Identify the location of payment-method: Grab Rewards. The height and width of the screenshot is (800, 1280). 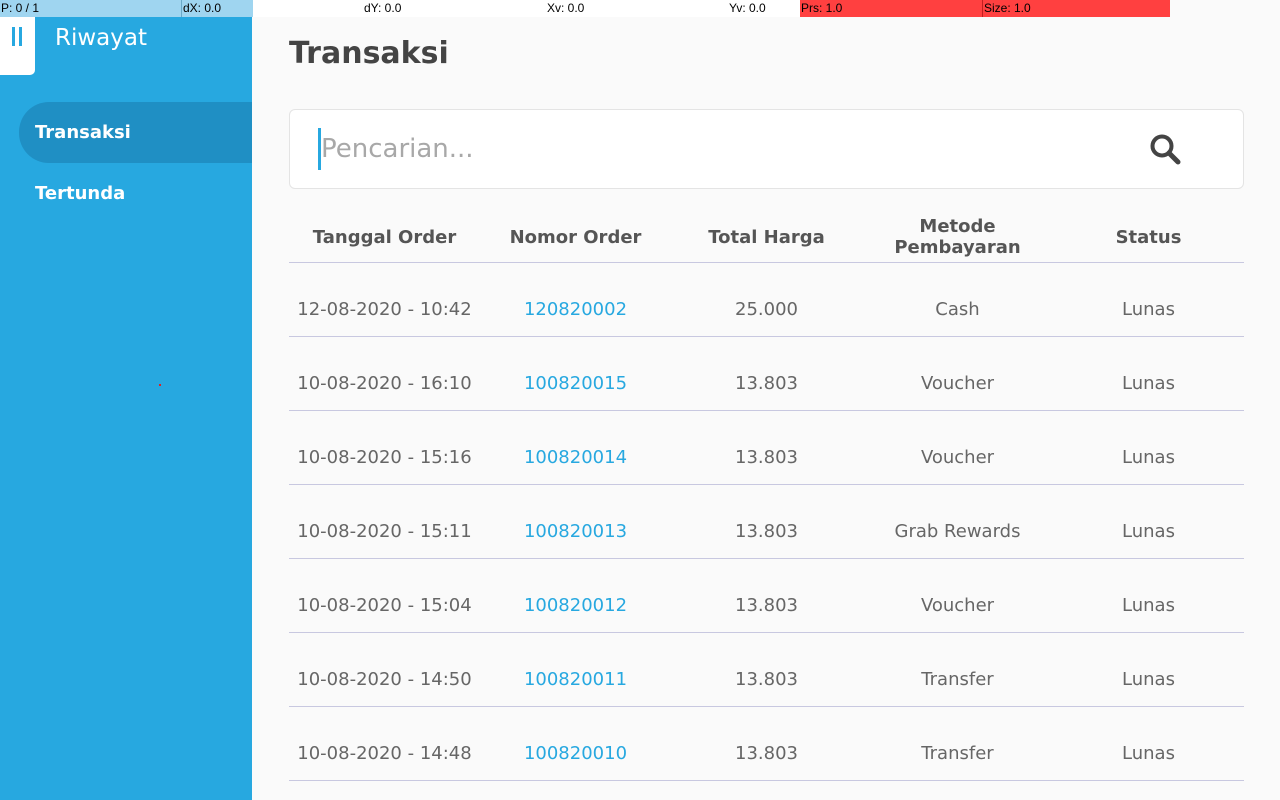
(957, 531).